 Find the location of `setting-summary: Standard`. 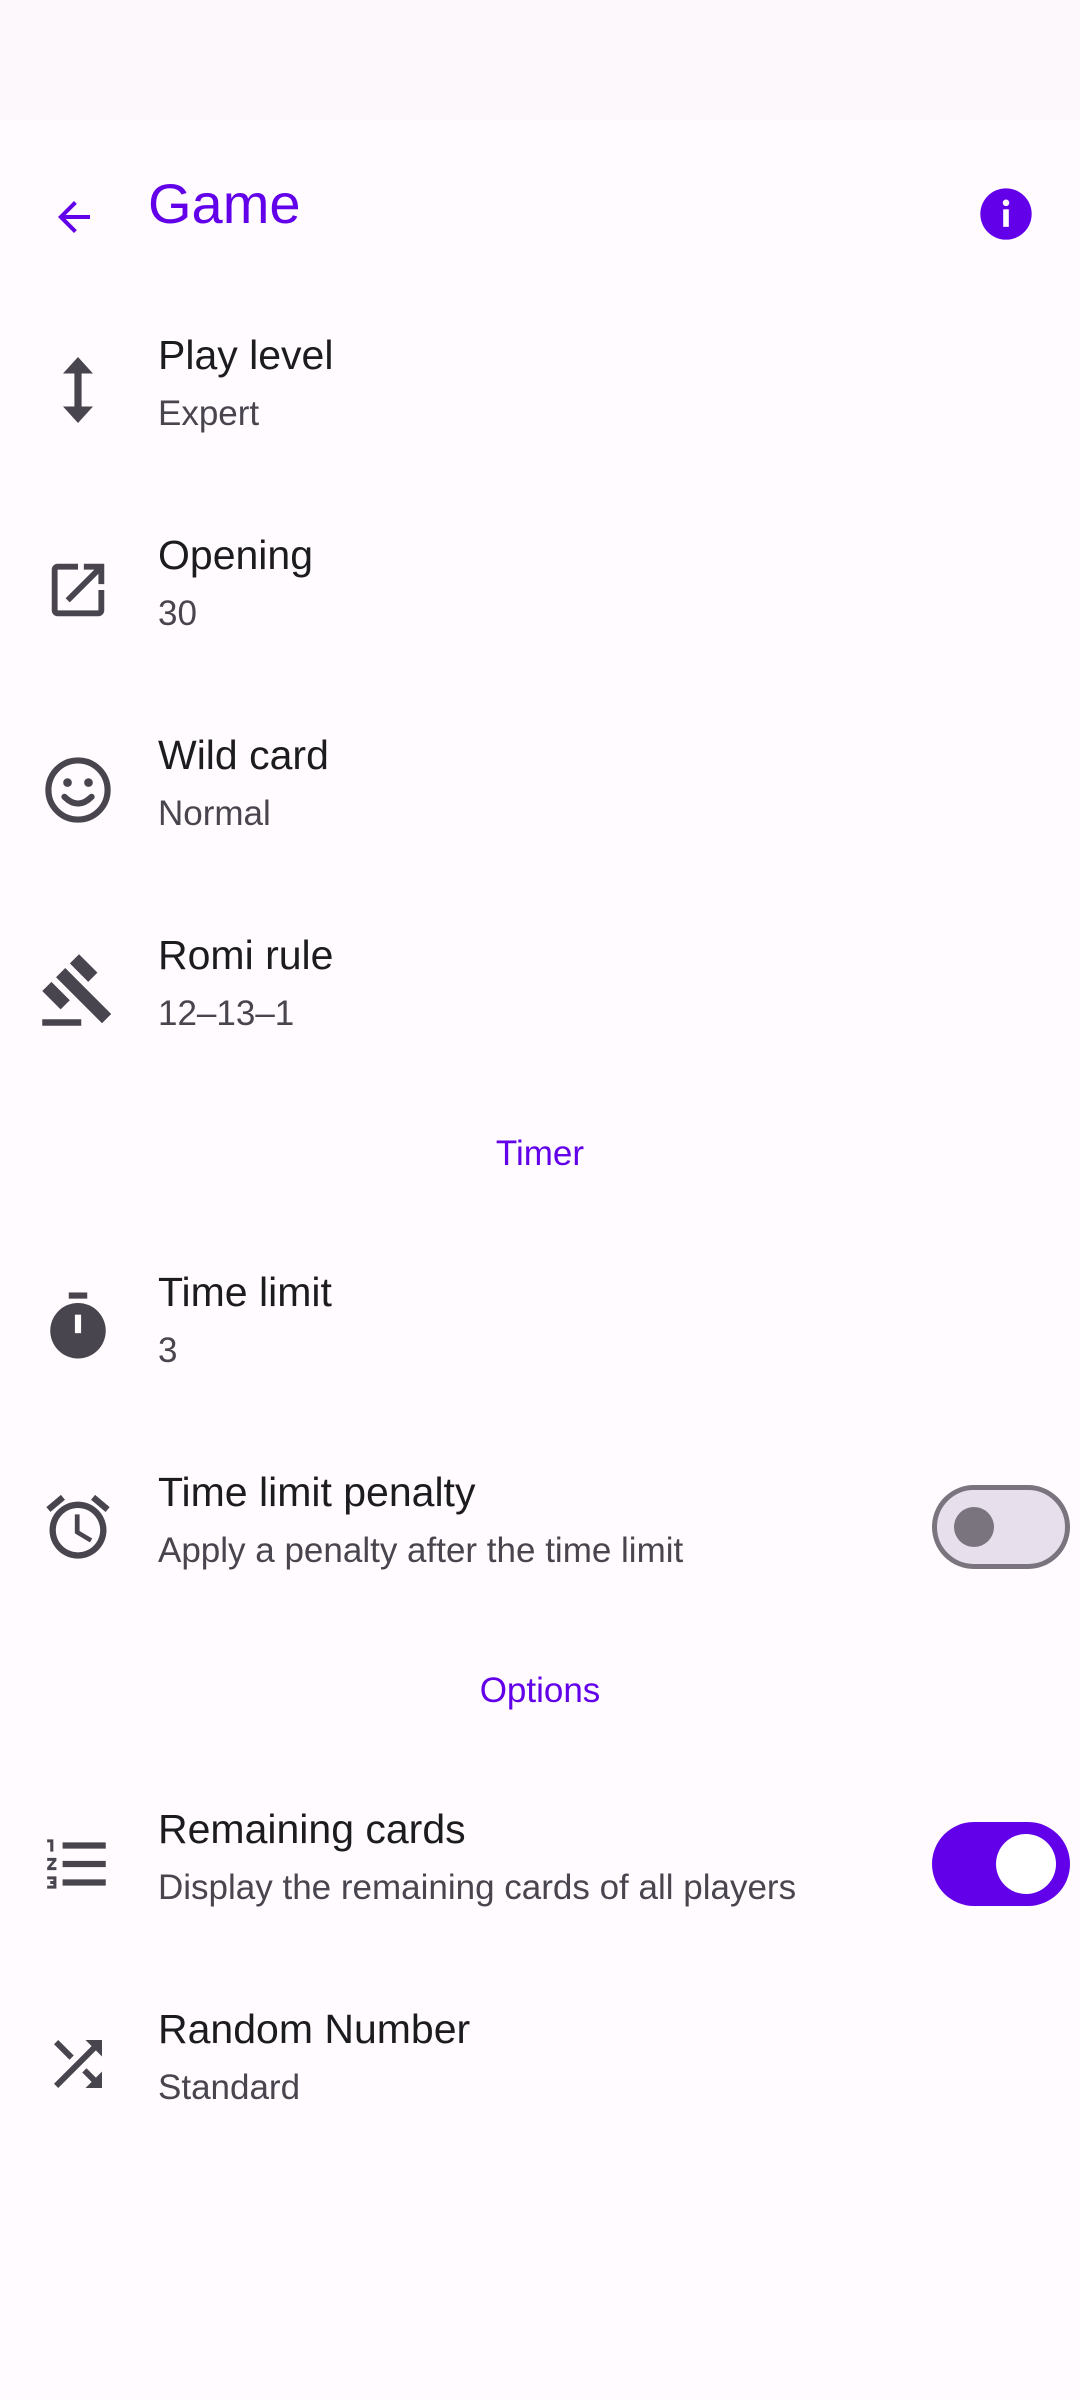

setting-summary: Standard is located at coordinates (229, 2087).